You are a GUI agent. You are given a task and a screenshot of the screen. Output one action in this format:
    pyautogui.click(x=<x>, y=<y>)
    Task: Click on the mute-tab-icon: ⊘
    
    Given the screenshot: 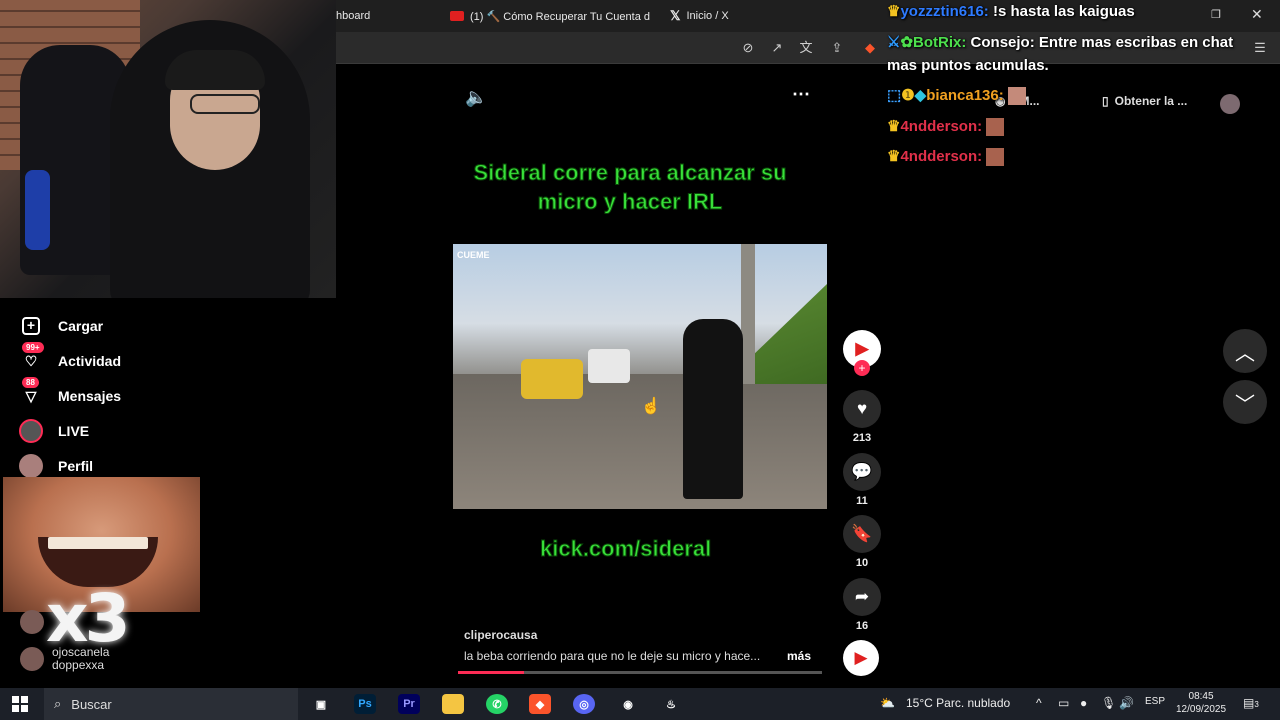 What is the action you would take?
    pyautogui.click(x=748, y=48)
    